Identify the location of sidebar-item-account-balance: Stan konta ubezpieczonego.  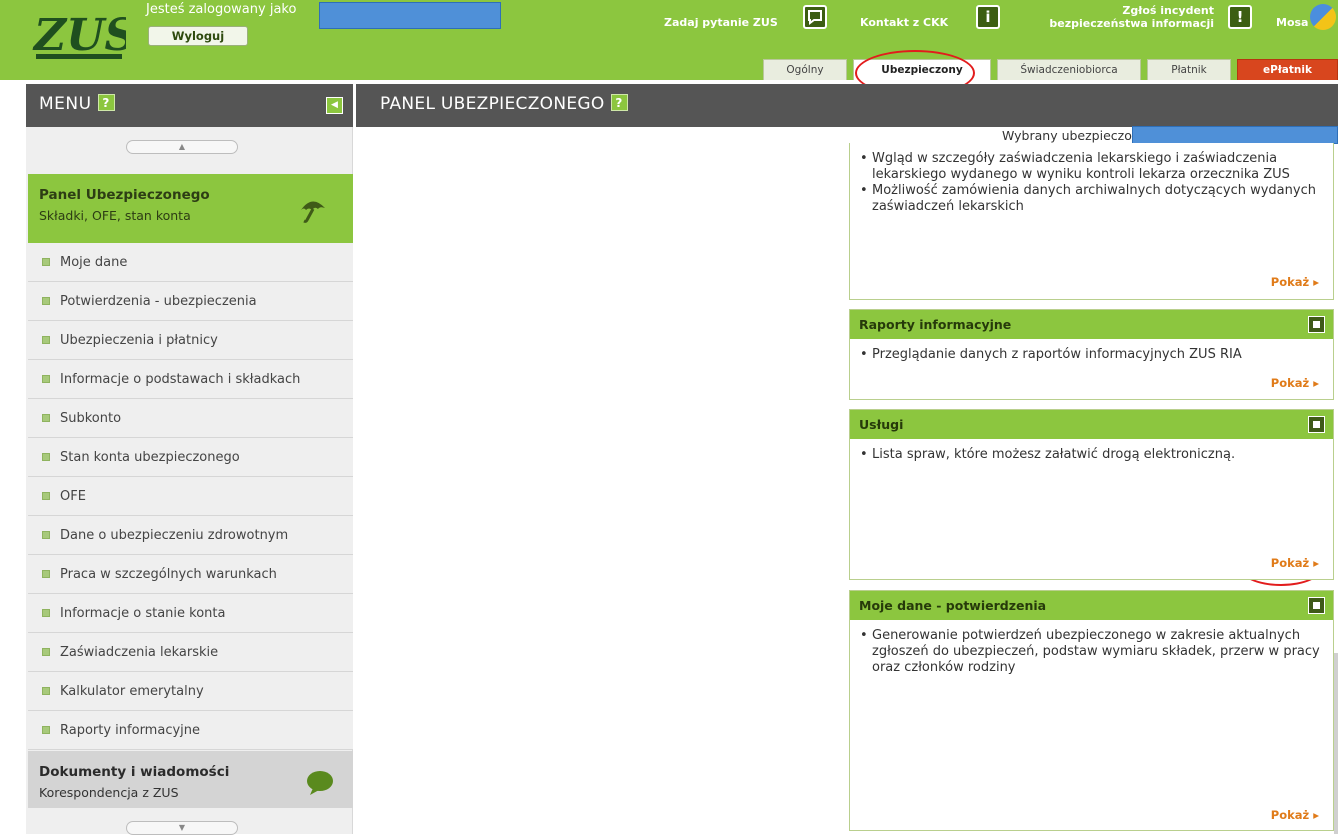
(190, 457).